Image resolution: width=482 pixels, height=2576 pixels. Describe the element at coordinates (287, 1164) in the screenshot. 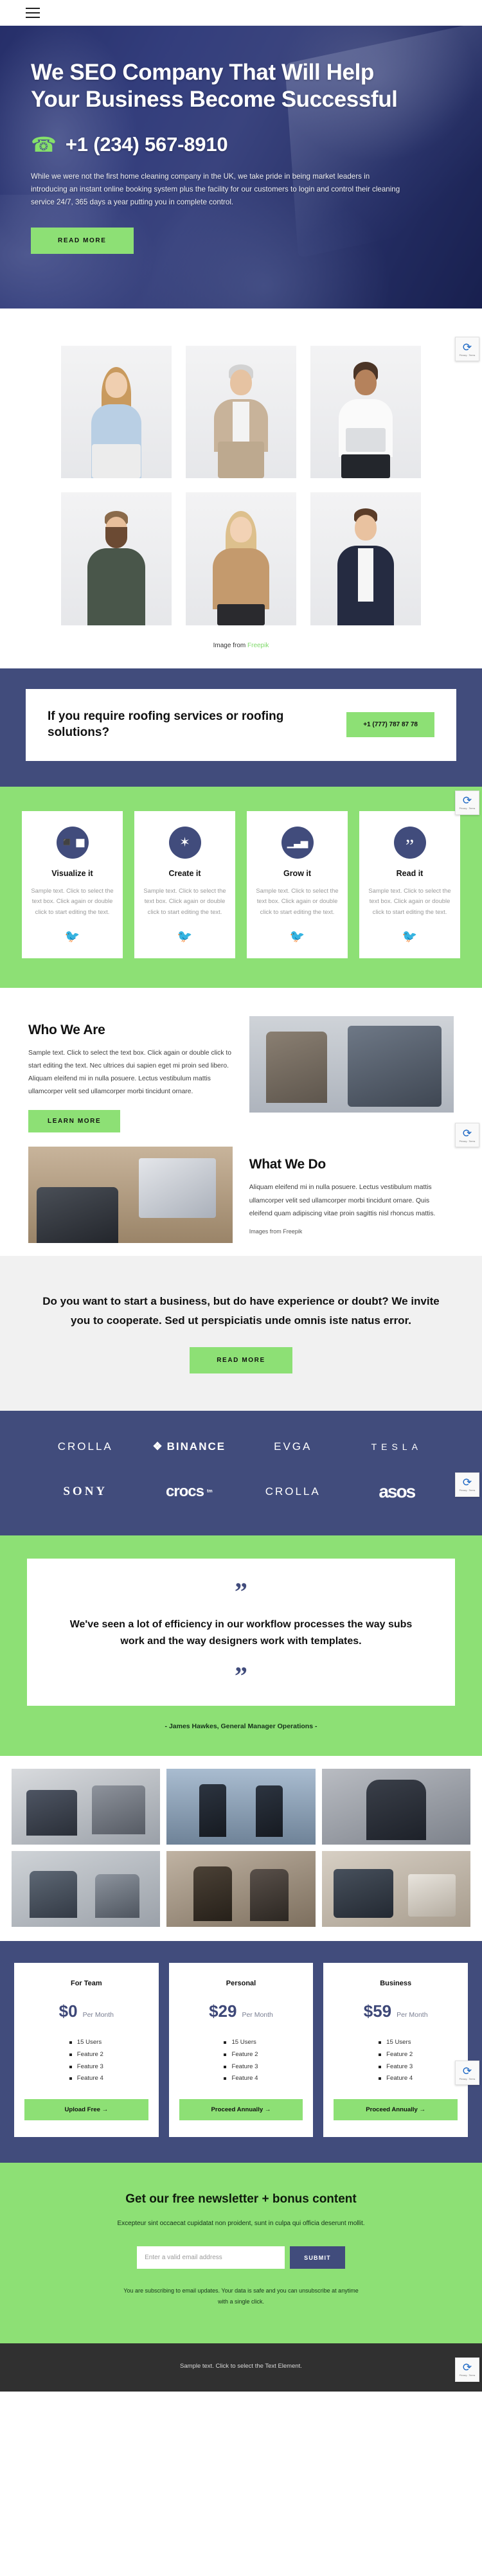

I see `what-we-do-heading: What We Do` at that location.